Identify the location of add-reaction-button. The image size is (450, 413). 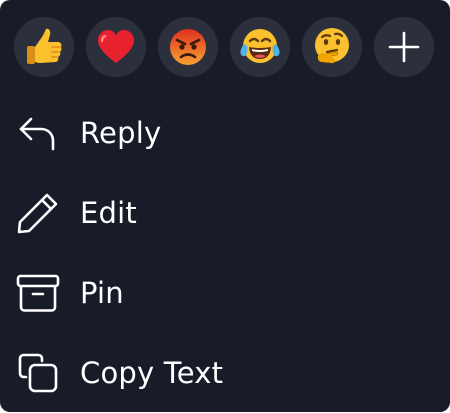
(404, 47).